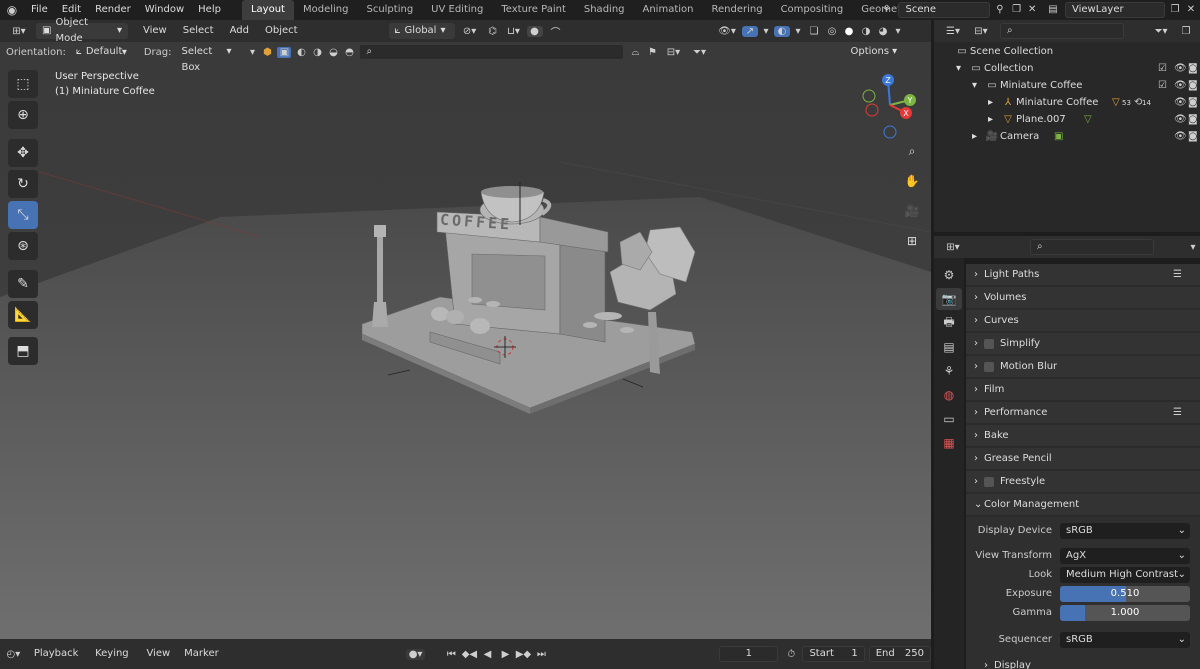 This screenshot has width=1200, height=669. What do you see at coordinates (1083, 412) in the screenshot?
I see `panel-performance: › Performance ☰` at bounding box center [1083, 412].